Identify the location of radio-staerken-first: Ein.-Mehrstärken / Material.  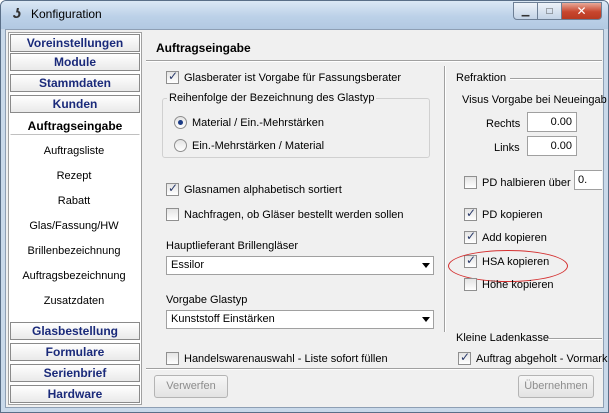
(249, 145).